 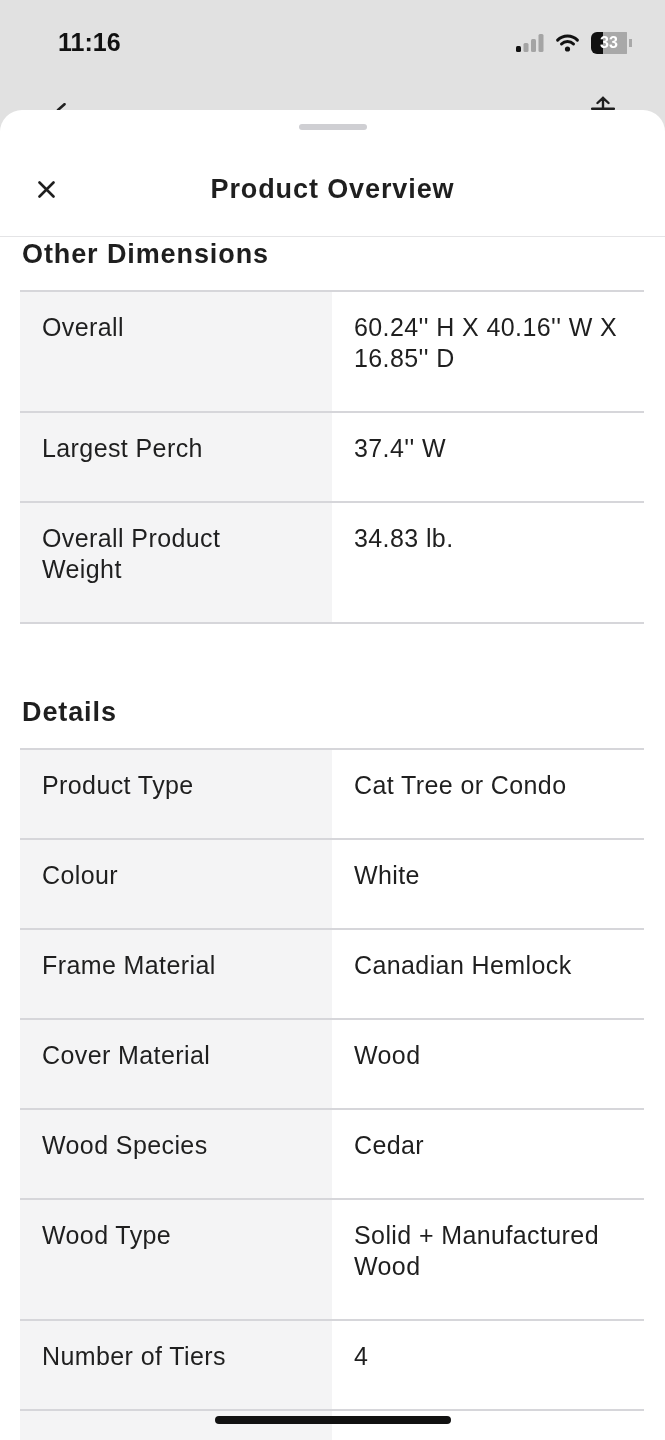 What do you see at coordinates (567, 42) in the screenshot?
I see `wifi-icon` at bounding box center [567, 42].